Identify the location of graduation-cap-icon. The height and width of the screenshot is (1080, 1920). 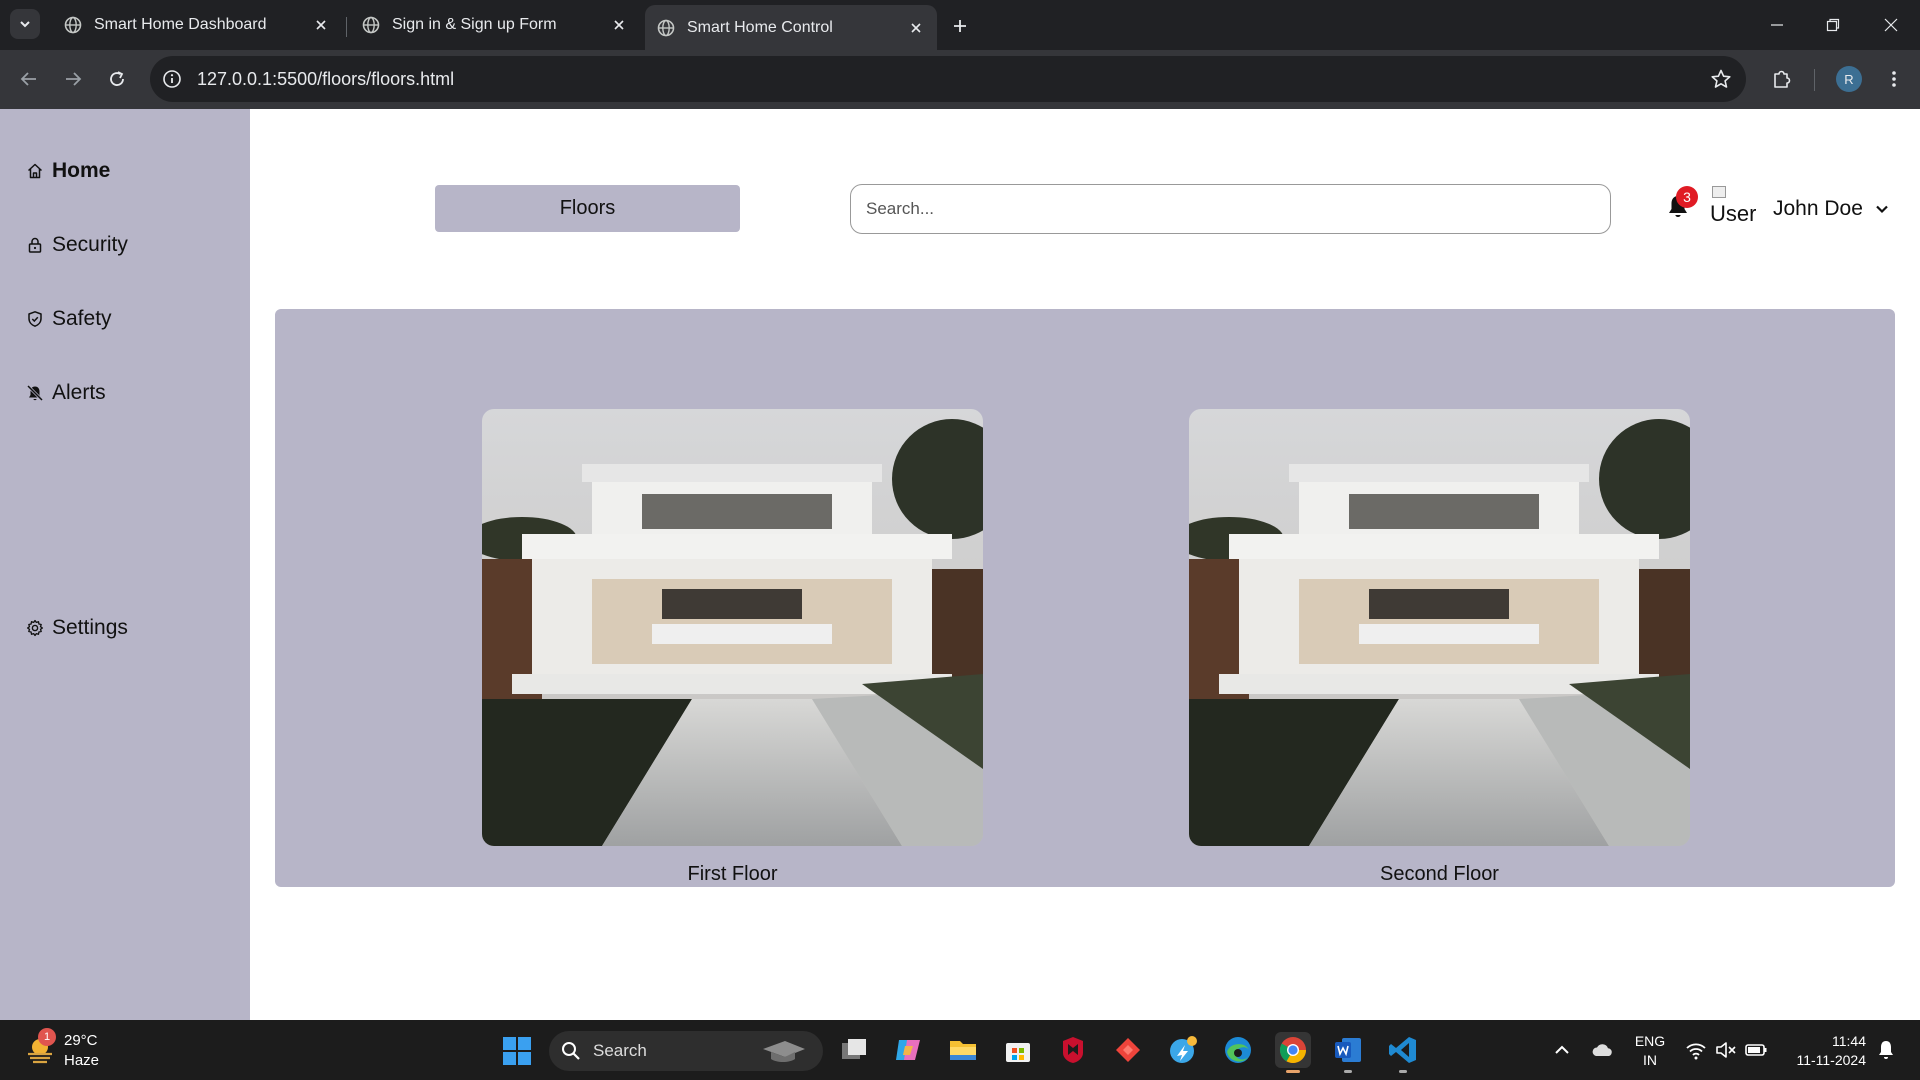
(784, 1051).